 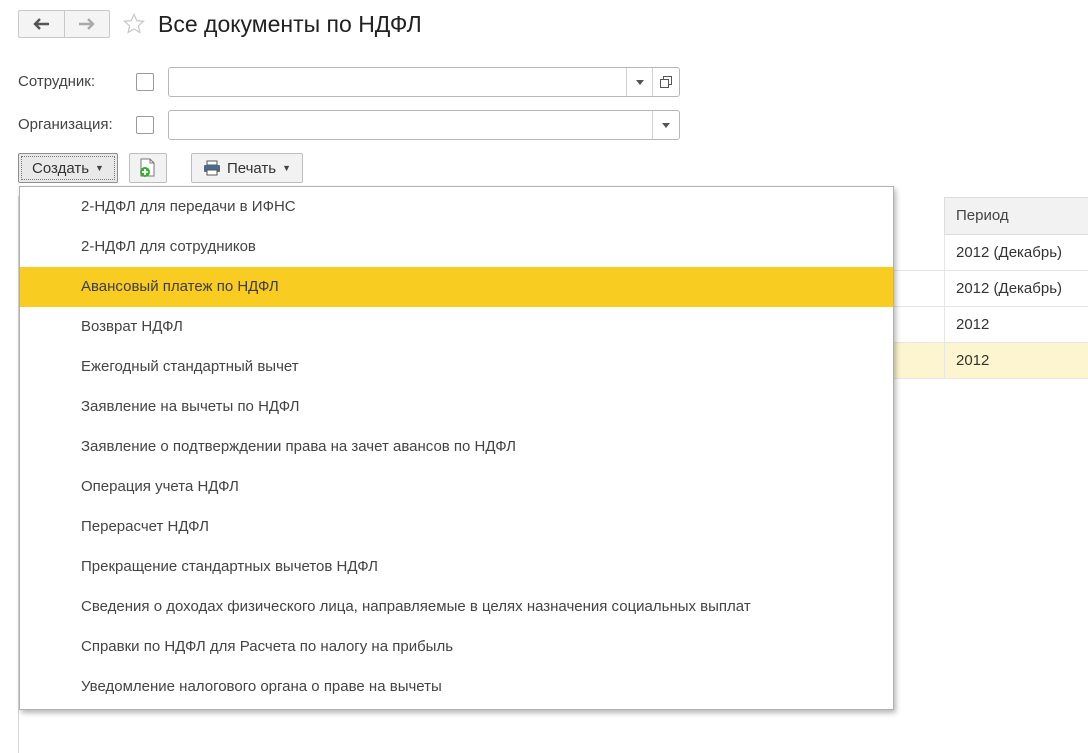 What do you see at coordinates (251, 168) in the screenshot?
I see `print-button-label: Печать` at bounding box center [251, 168].